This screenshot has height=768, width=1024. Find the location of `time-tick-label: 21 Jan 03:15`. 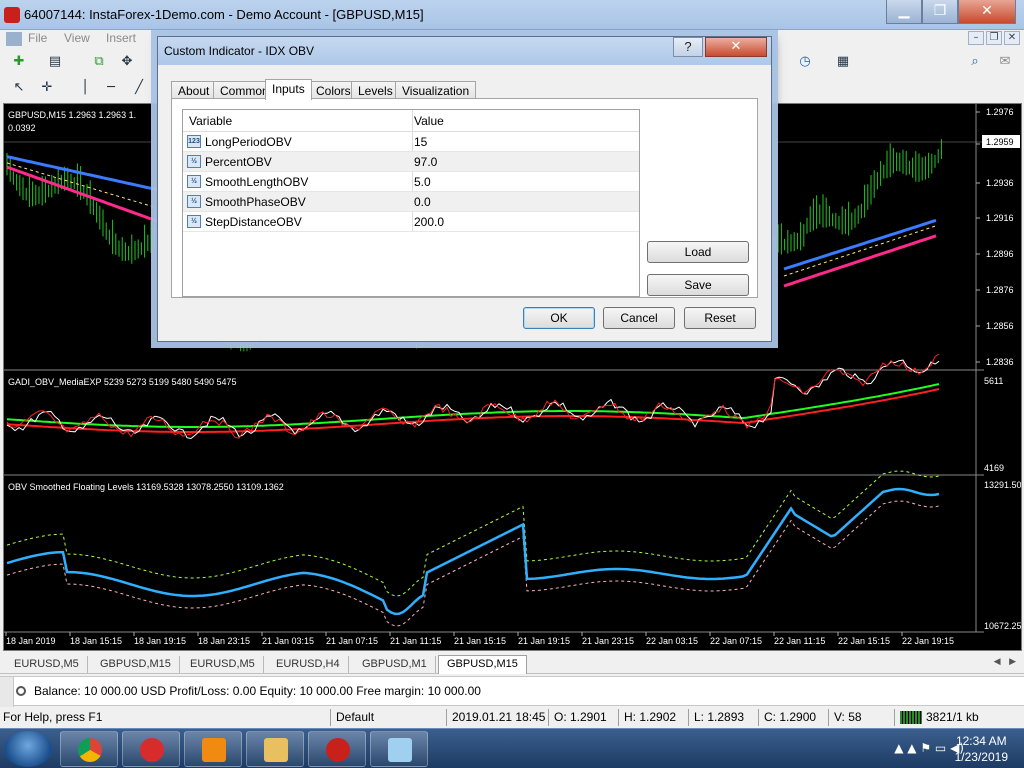

time-tick-label: 21 Jan 03:15 is located at coordinates (288, 641).